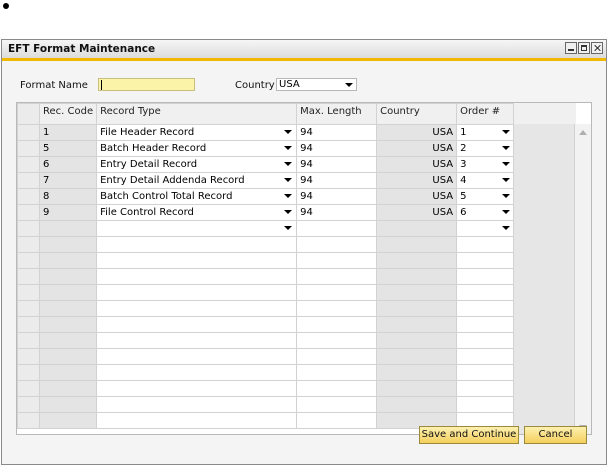 This screenshot has width=609, height=467. What do you see at coordinates (197, 212) in the screenshot?
I see `record-type-cell: File Control Record` at bounding box center [197, 212].